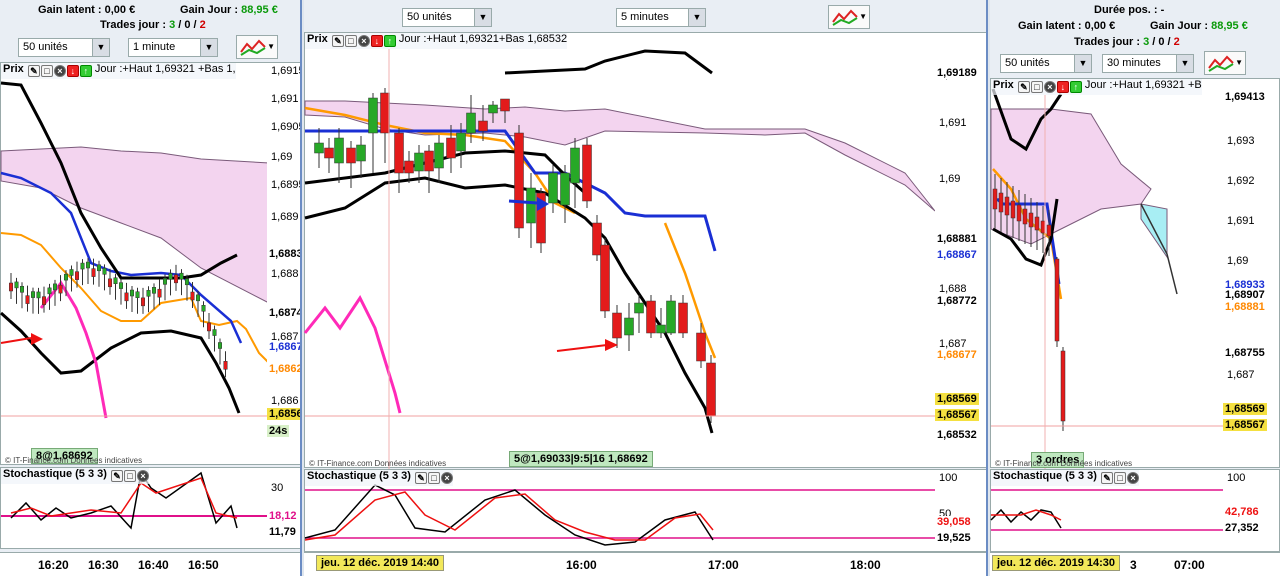 The width and height of the screenshot is (1280, 576). Describe the element at coordinates (286, 185) in the screenshot. I see `price-tick-label: 1,6895` at that location.